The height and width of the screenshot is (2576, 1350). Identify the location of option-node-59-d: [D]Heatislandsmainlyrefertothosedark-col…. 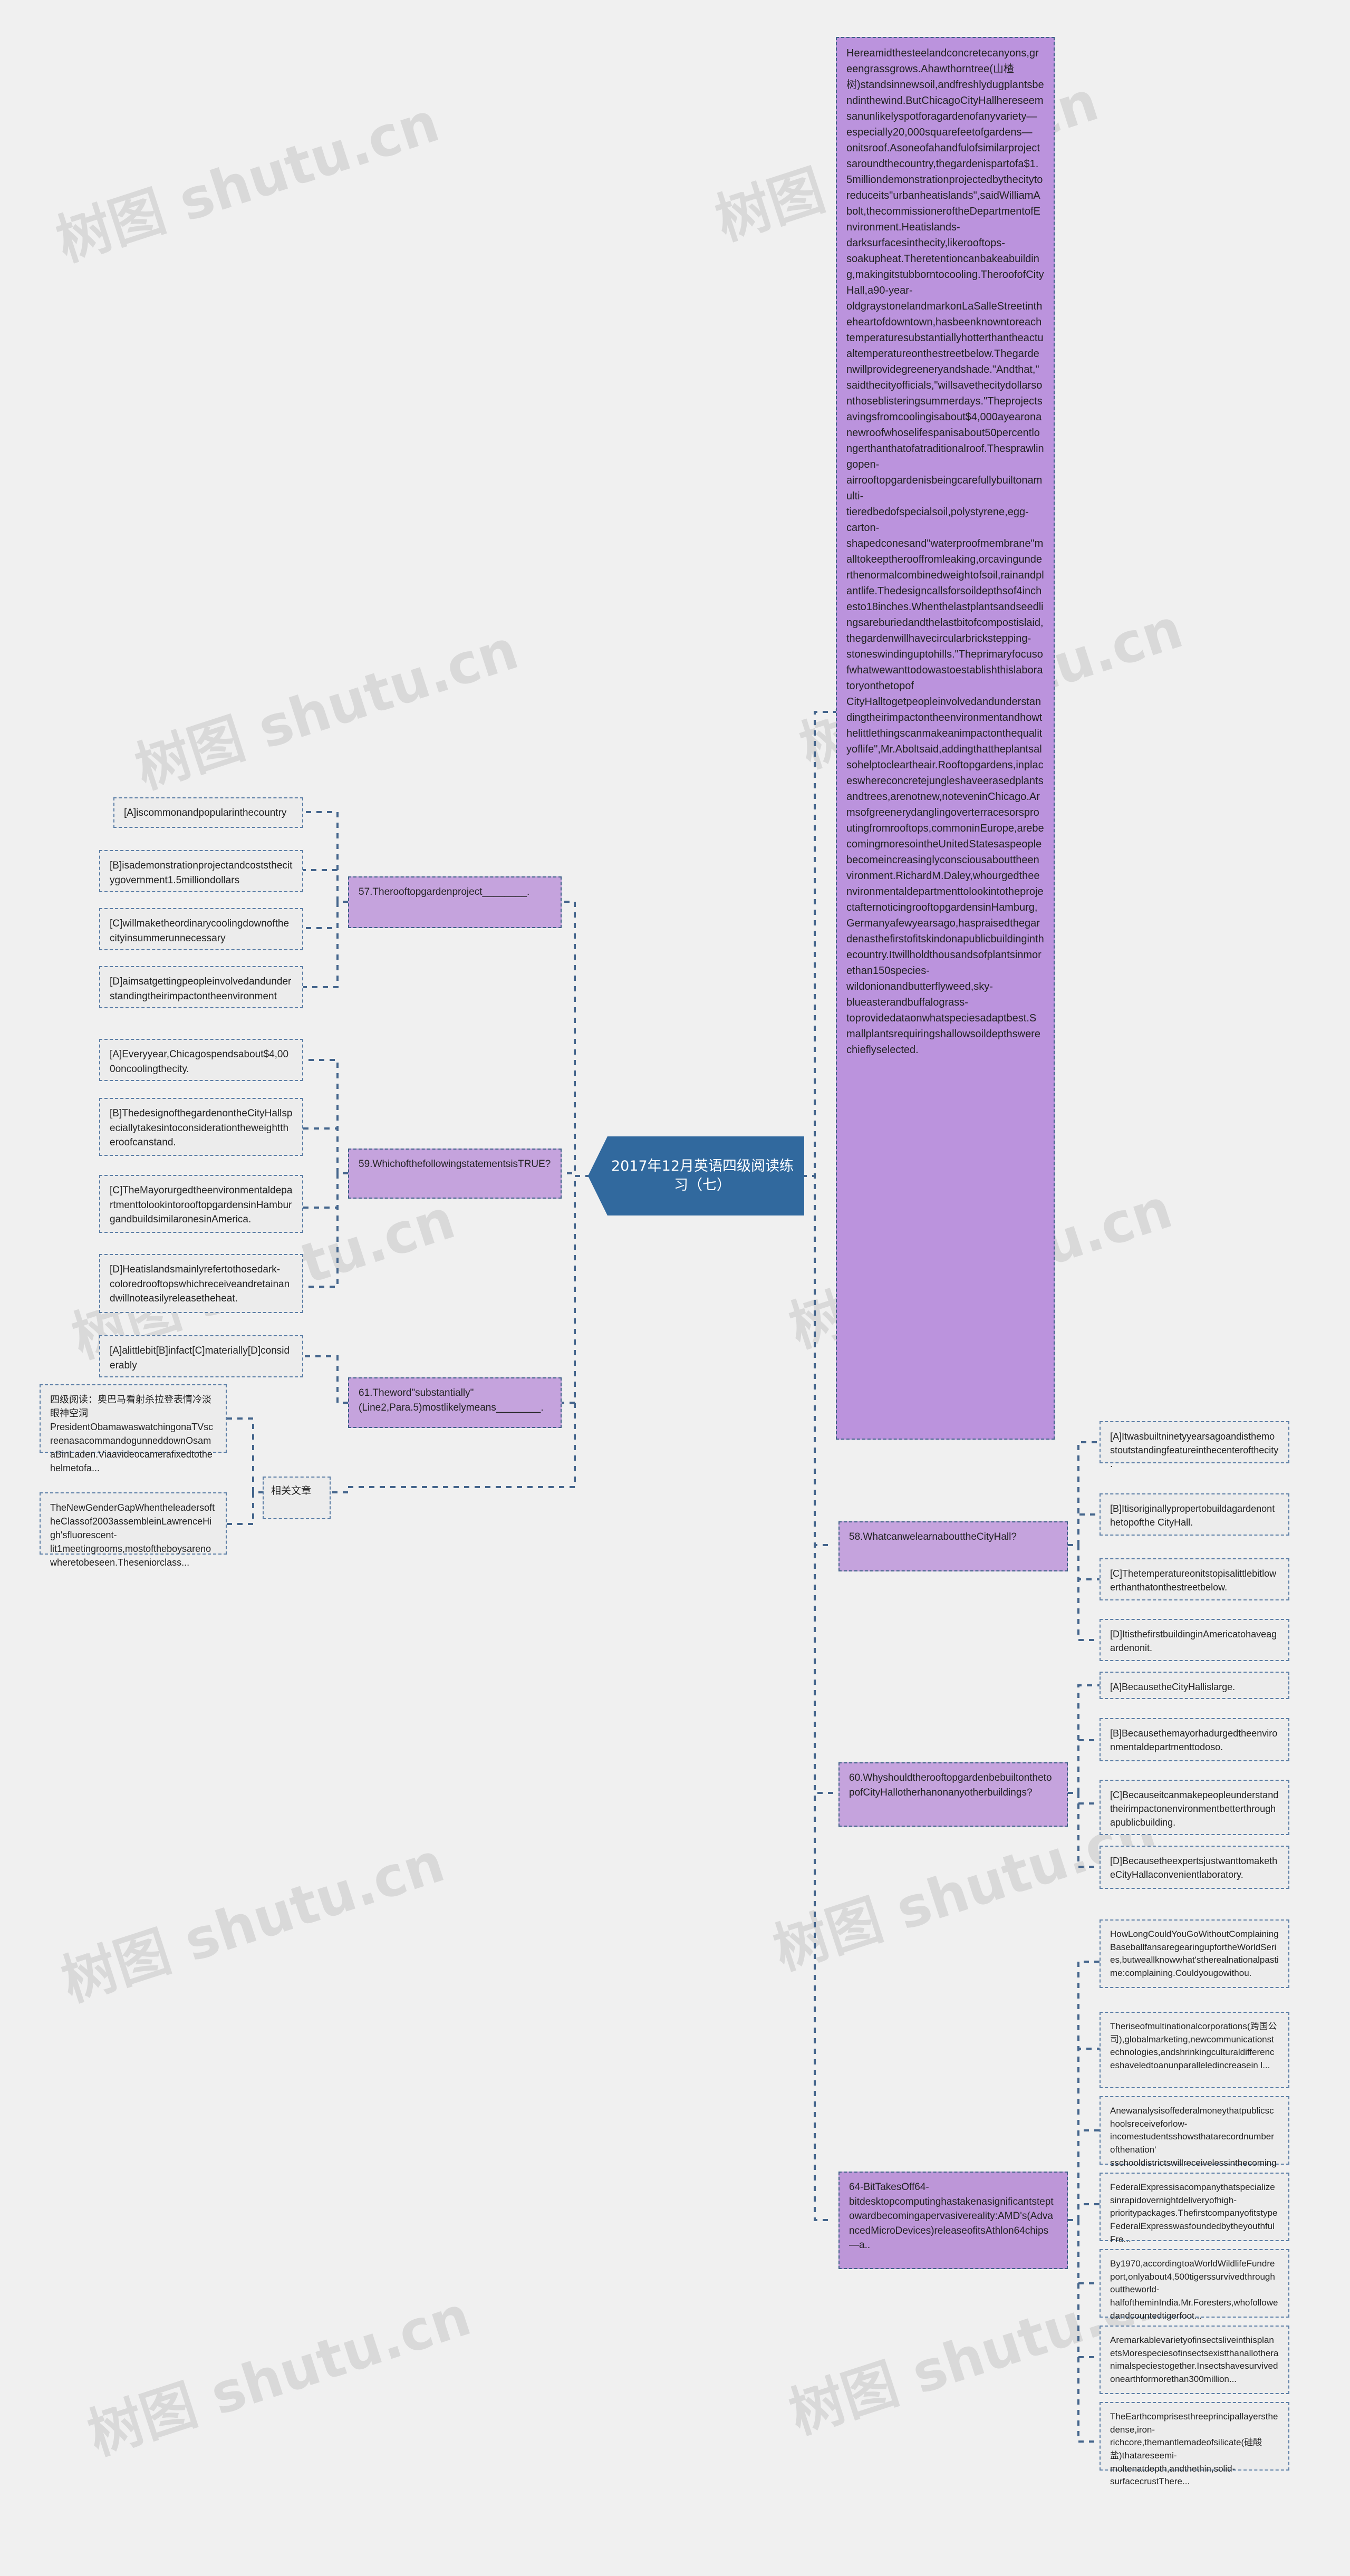
(201, 1283).